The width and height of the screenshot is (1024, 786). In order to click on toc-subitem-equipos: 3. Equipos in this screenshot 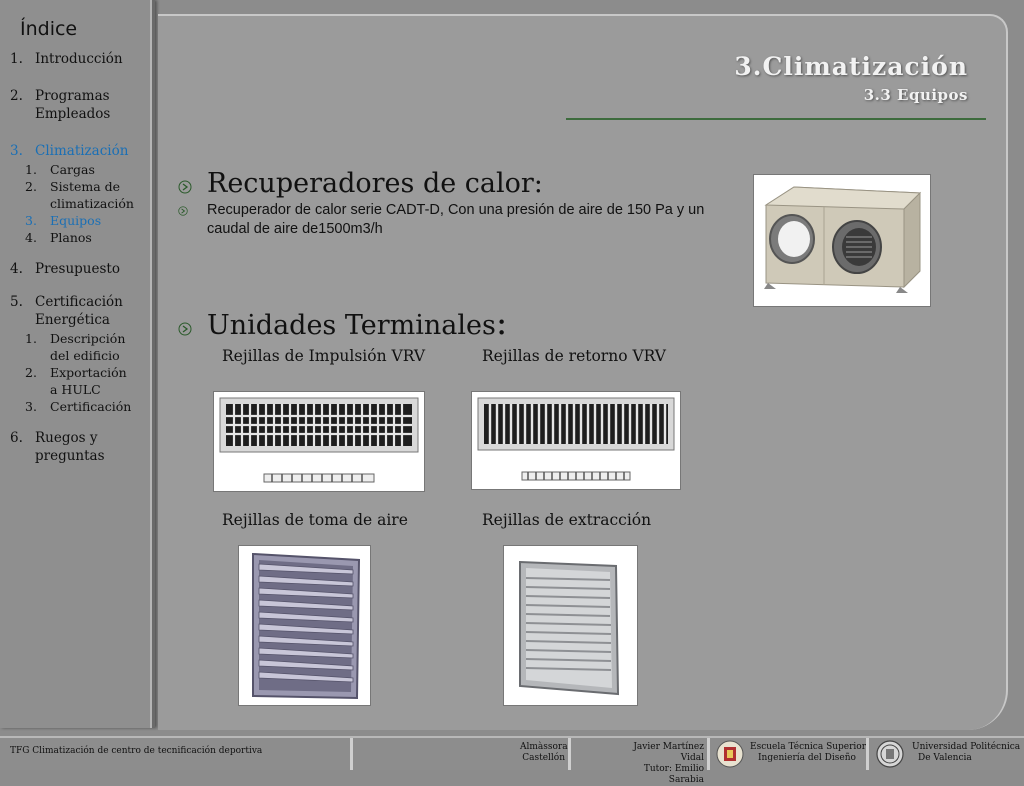, I will do `click(80, 220)`.